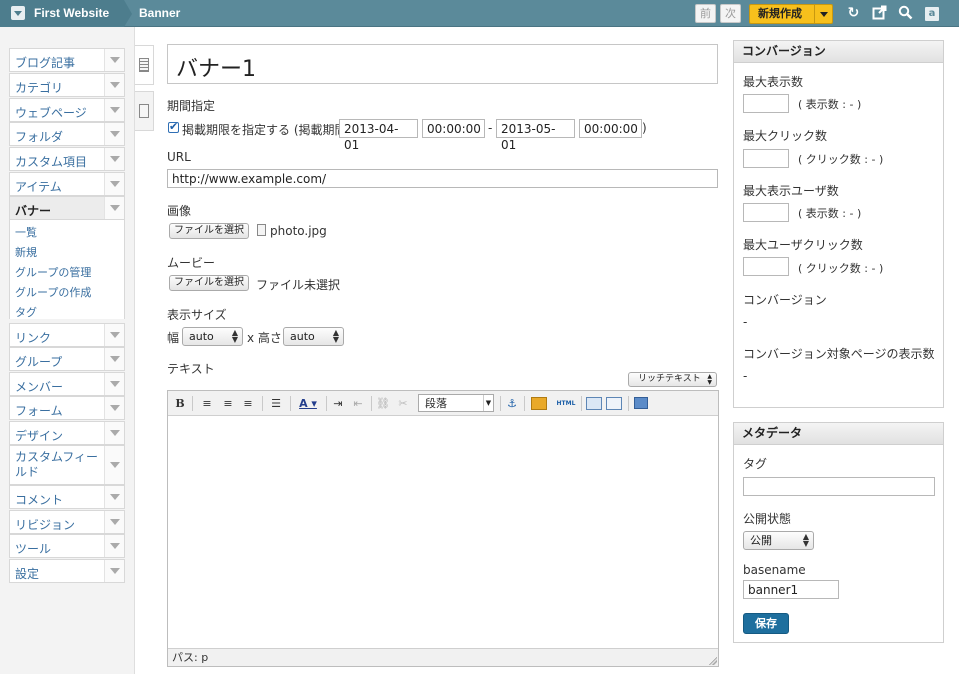 The image size is (959, 674). Describe the element at coordinates (67, 359) in the screenshot. I see `sidebar-item-groups: グループ` at that location.